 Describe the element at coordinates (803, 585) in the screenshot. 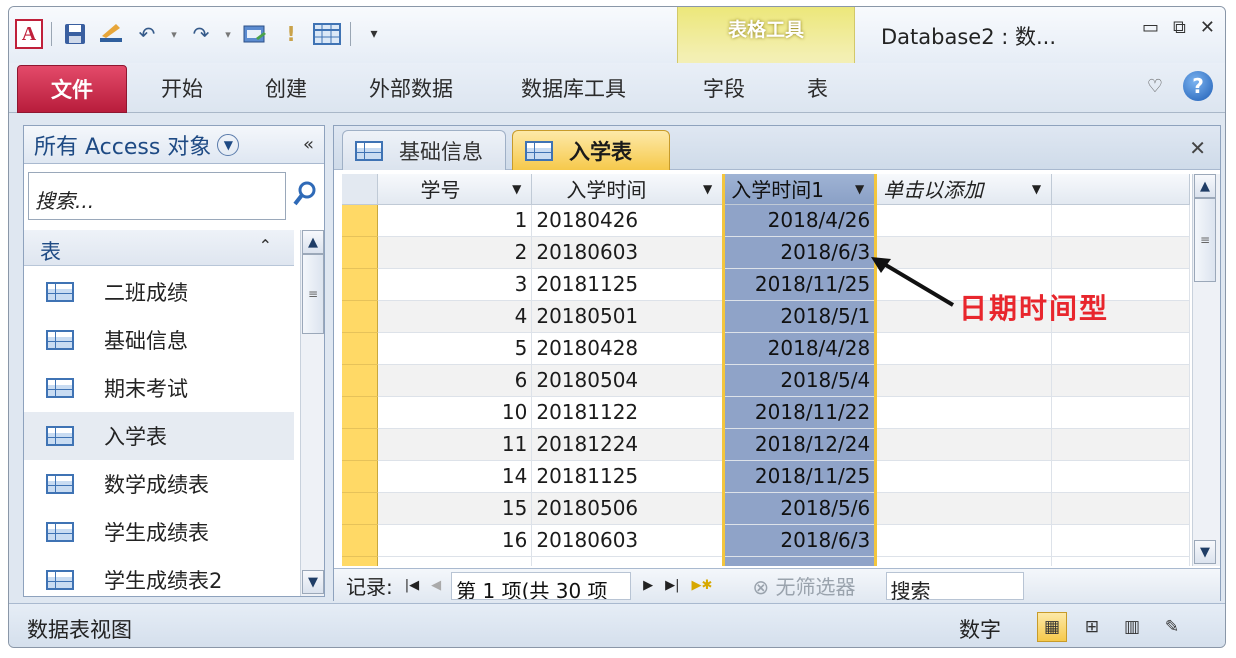

I see `no-filter-indicator: ⊗ 无筛选器` at that location.